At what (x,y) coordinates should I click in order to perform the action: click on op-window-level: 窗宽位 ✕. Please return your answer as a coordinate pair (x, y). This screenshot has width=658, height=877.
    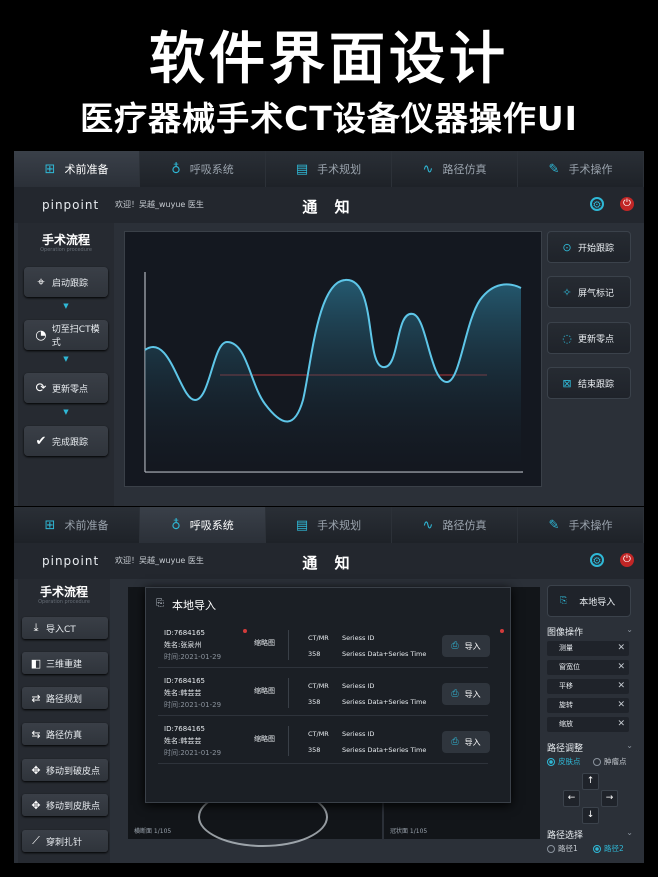
    Looking at the image, I should click on (588, 667).